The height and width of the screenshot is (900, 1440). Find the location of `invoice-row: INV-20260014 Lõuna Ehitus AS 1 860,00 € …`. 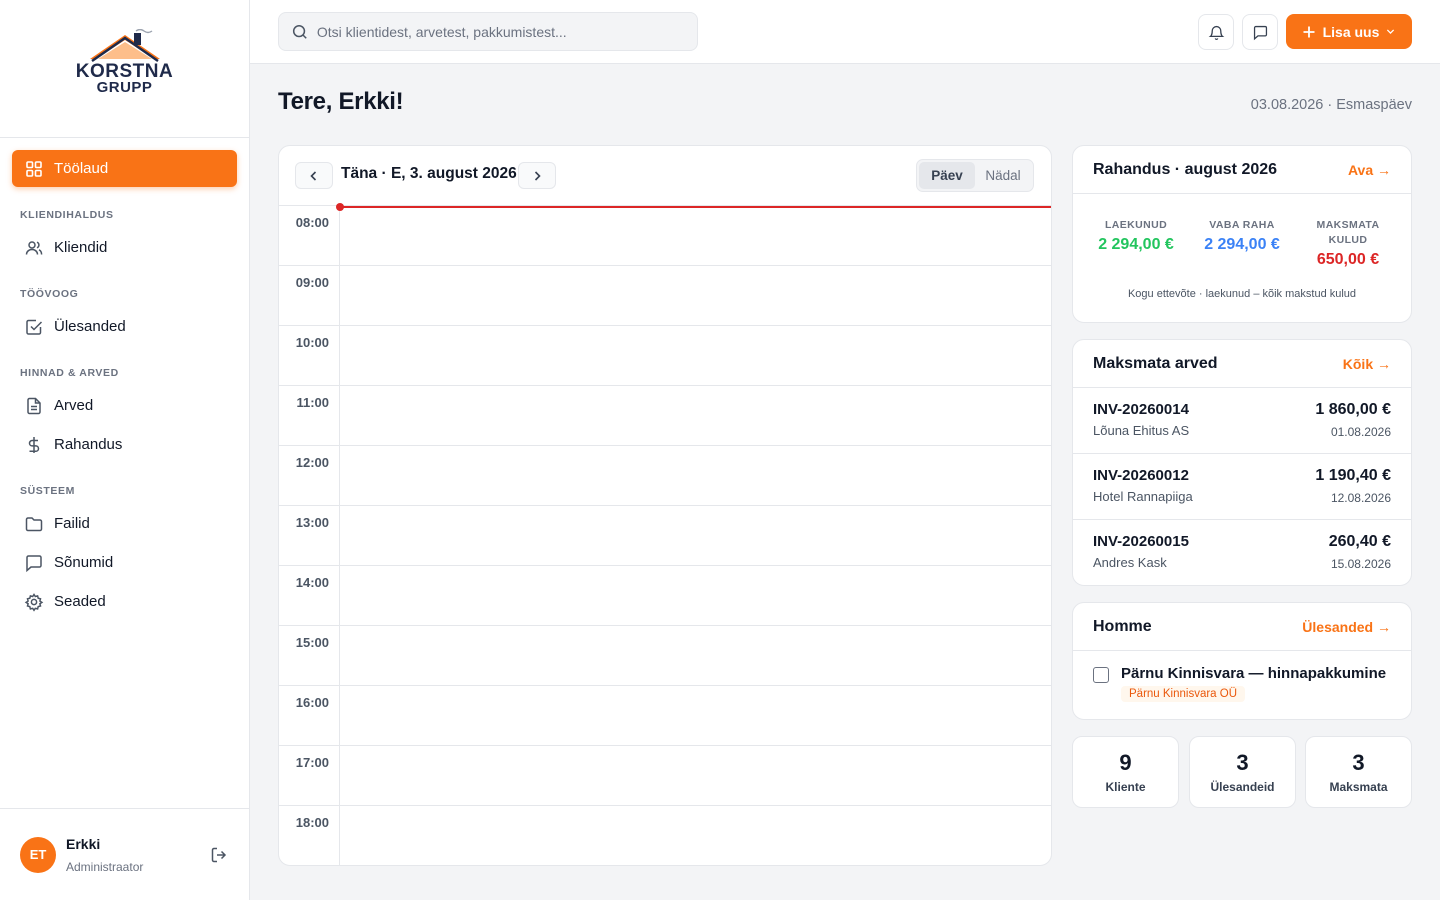

invoice-row: INV-20260014 Lõuna Ehitus AS 1 860,00 € … is located at coordinates (1242, 421).